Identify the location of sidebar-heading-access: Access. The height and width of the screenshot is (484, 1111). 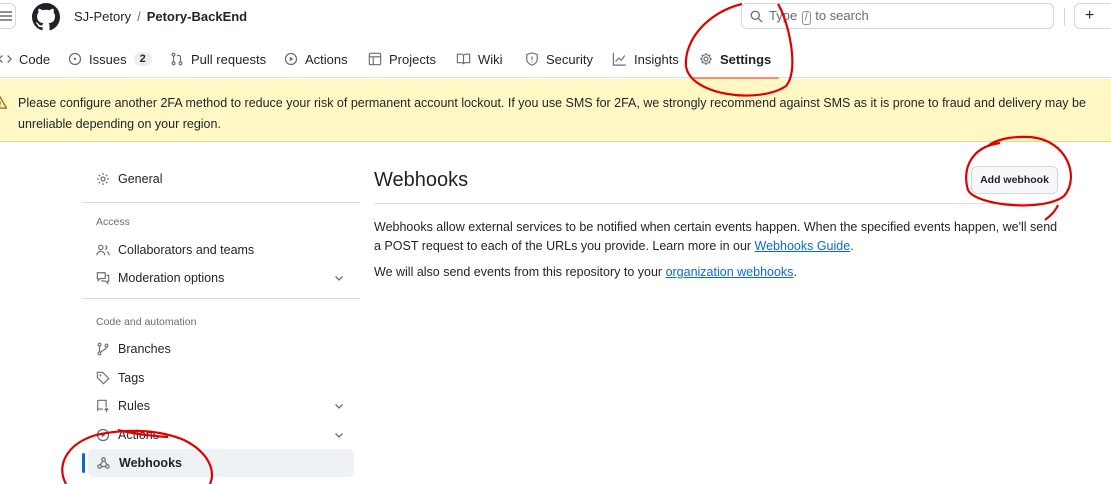
(113, 222).